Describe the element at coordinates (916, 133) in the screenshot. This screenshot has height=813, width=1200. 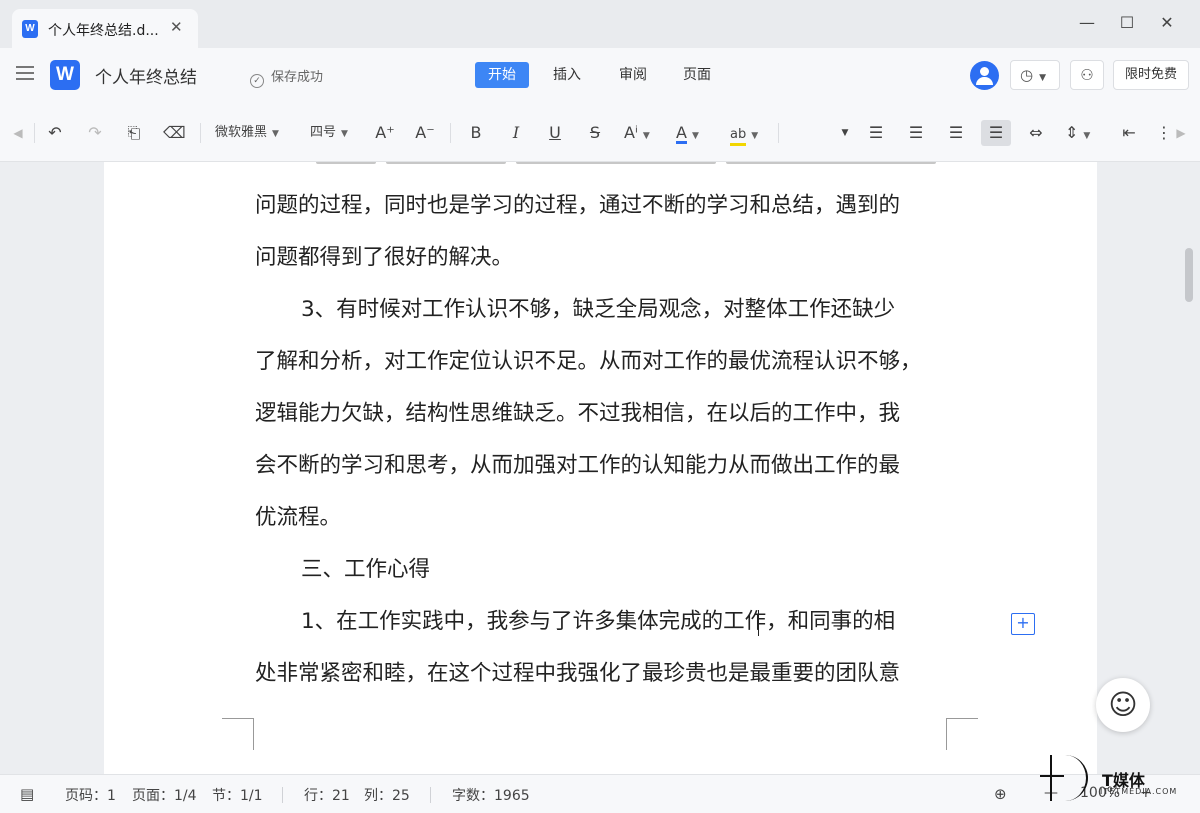
I see `align-center-icon: ☰` at that location.